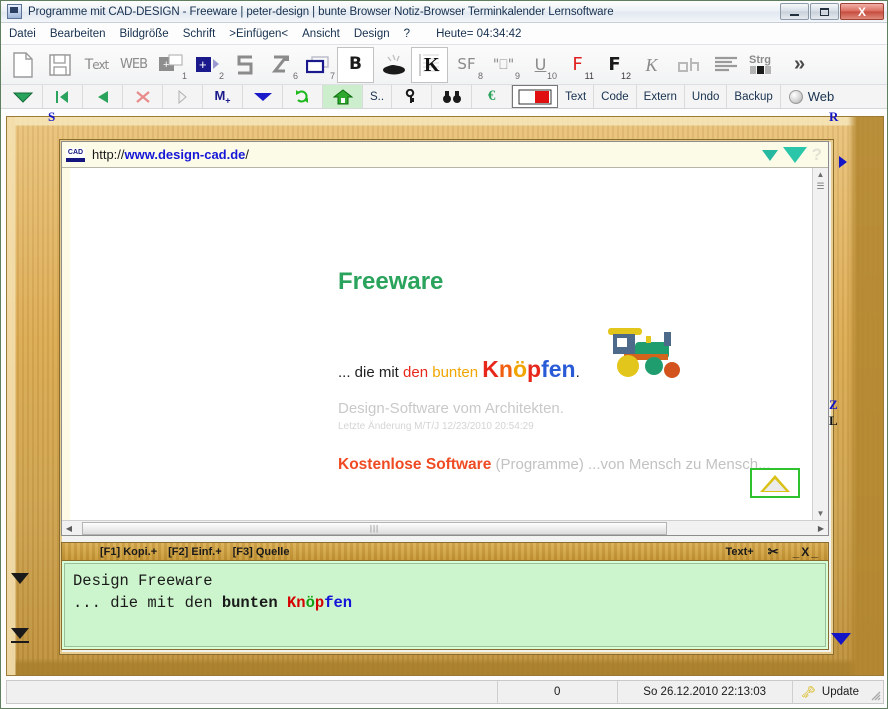 The width and height of the screenshot is (888, 709). I want to click on dropdown-small-teal-icon, so click(769, 155).